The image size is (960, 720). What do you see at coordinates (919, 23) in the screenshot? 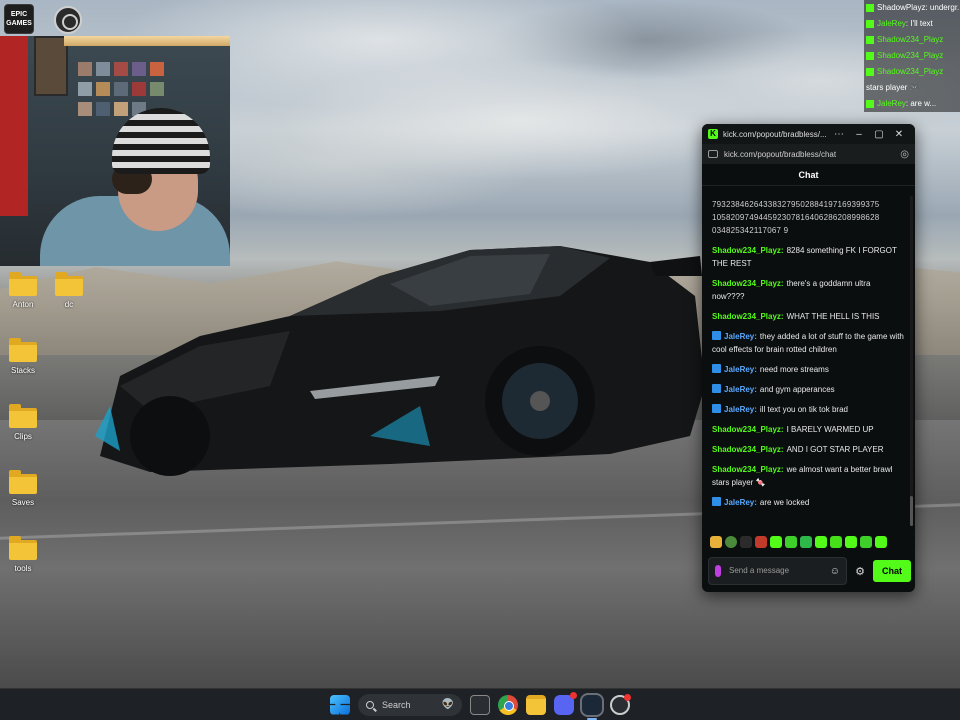
I see `overlay-text: : I'll text` at bounding box center [919, 23].